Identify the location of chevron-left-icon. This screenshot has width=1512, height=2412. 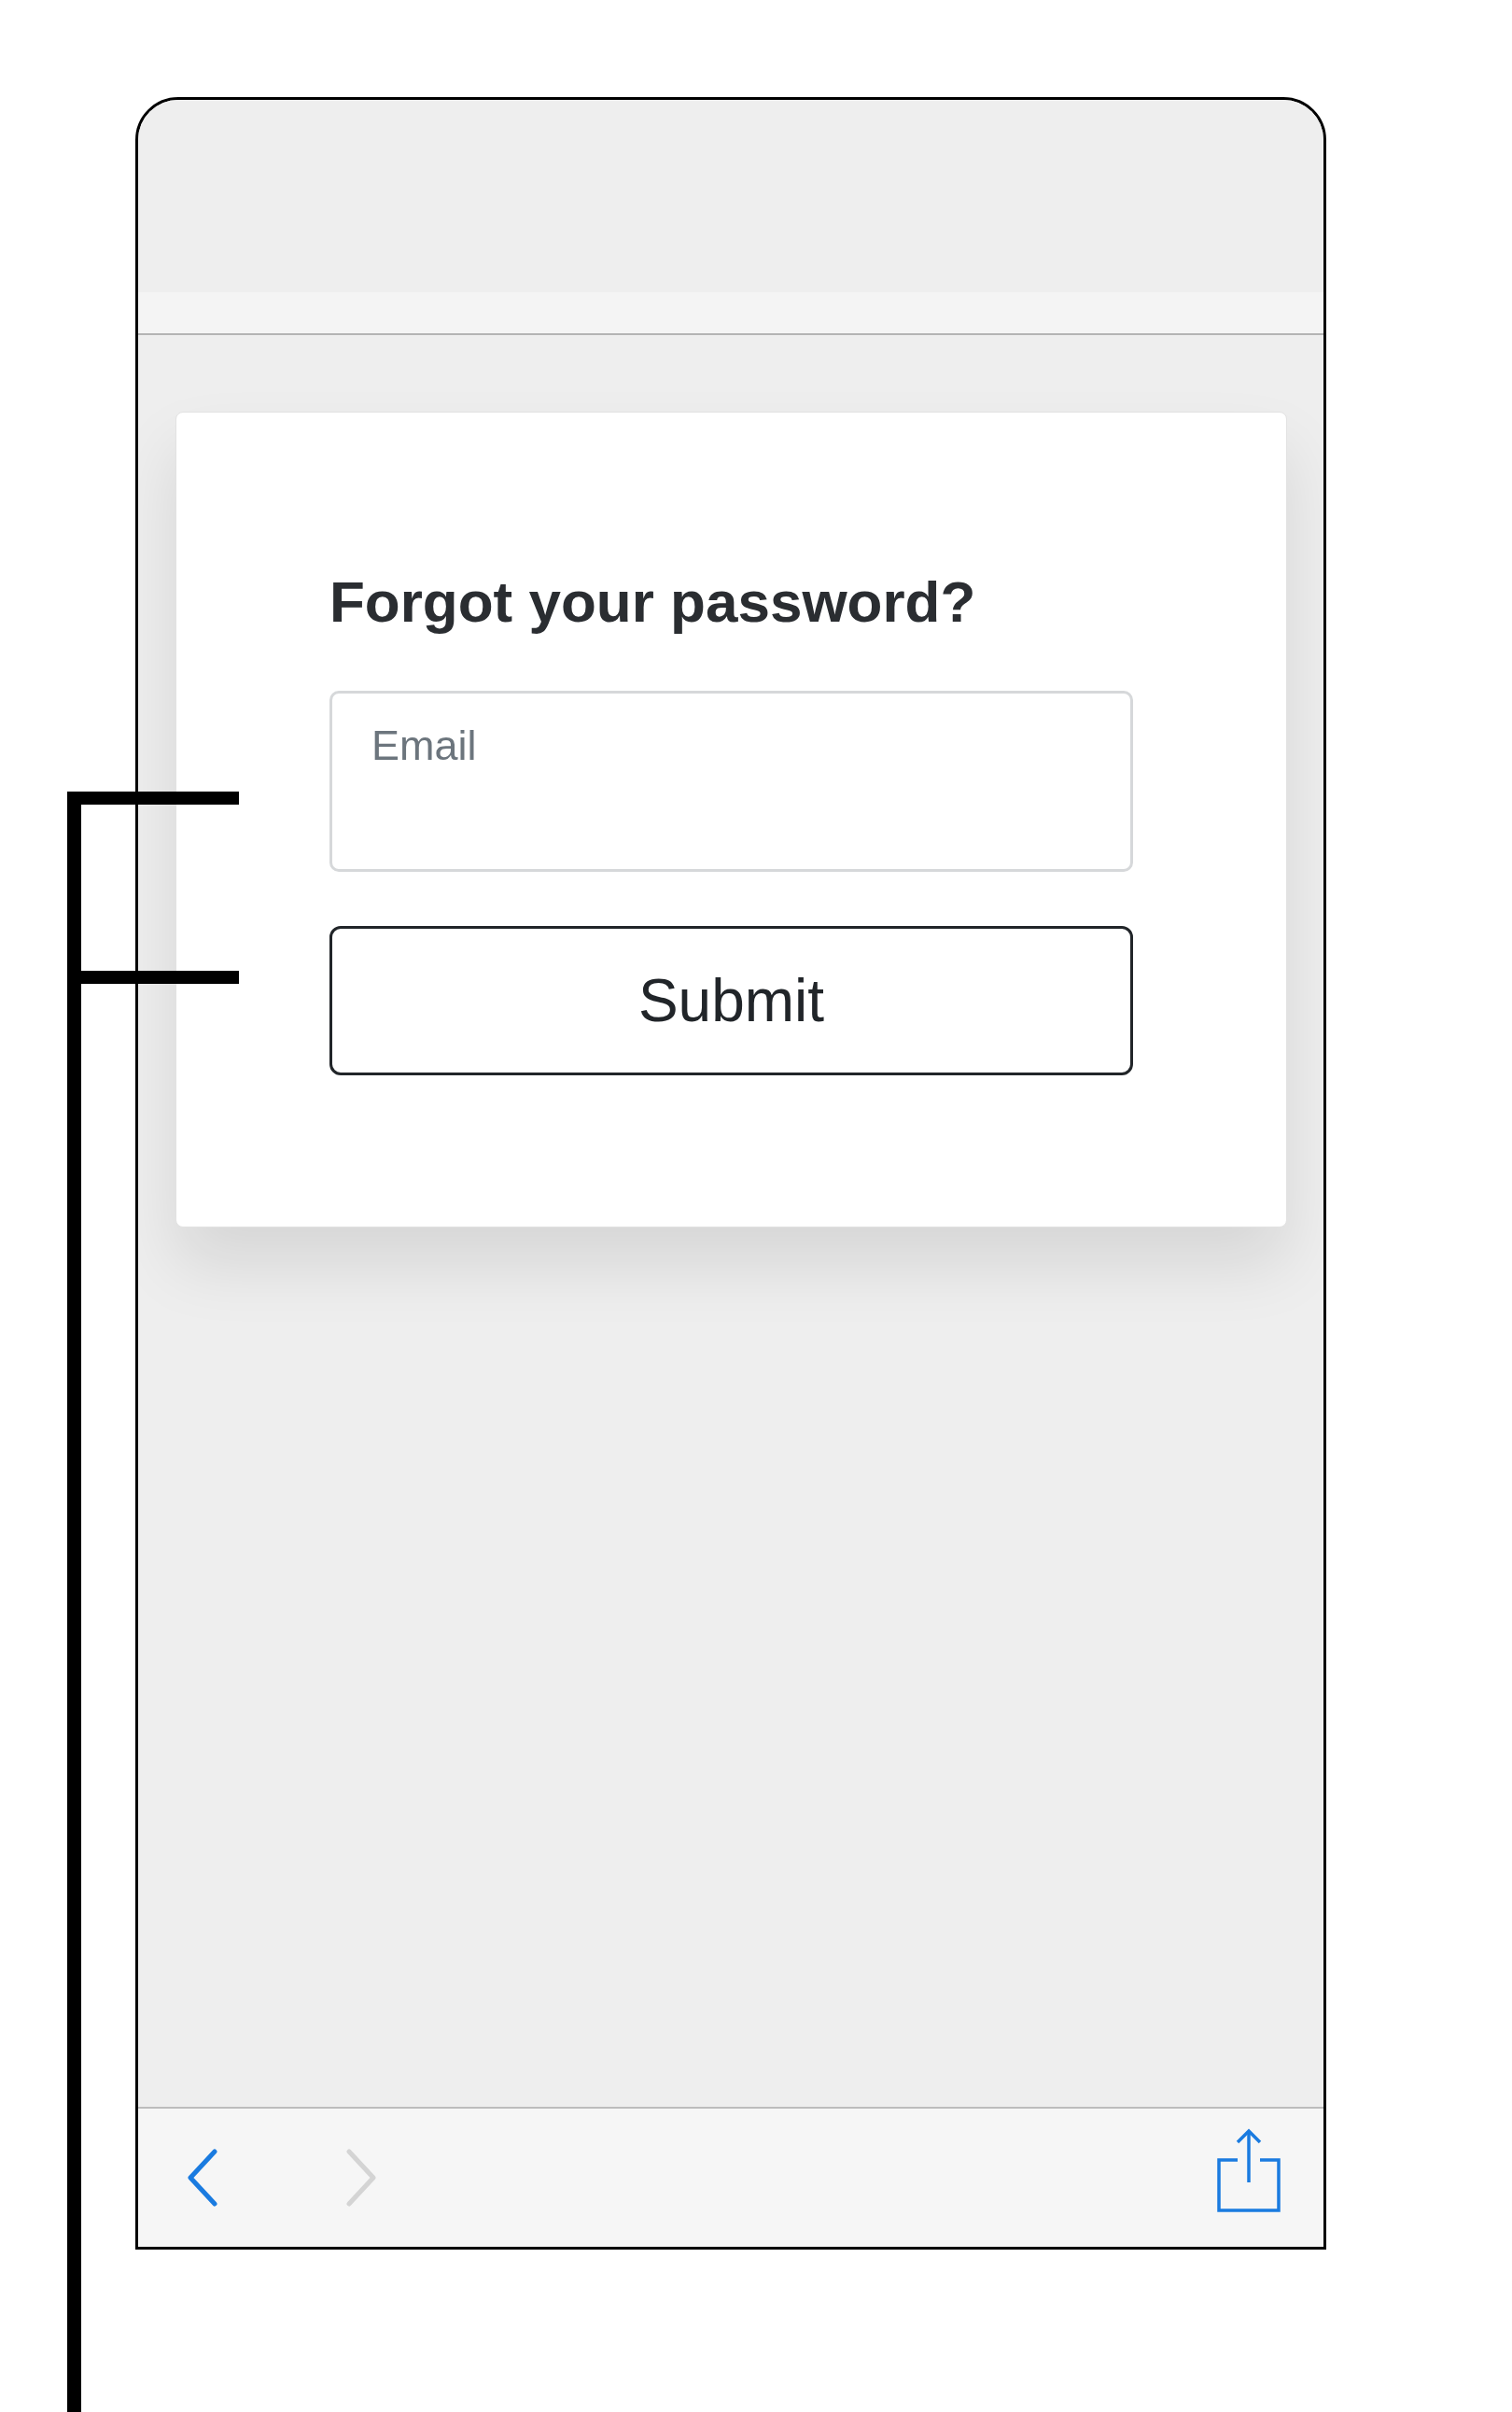
(202, 2178).